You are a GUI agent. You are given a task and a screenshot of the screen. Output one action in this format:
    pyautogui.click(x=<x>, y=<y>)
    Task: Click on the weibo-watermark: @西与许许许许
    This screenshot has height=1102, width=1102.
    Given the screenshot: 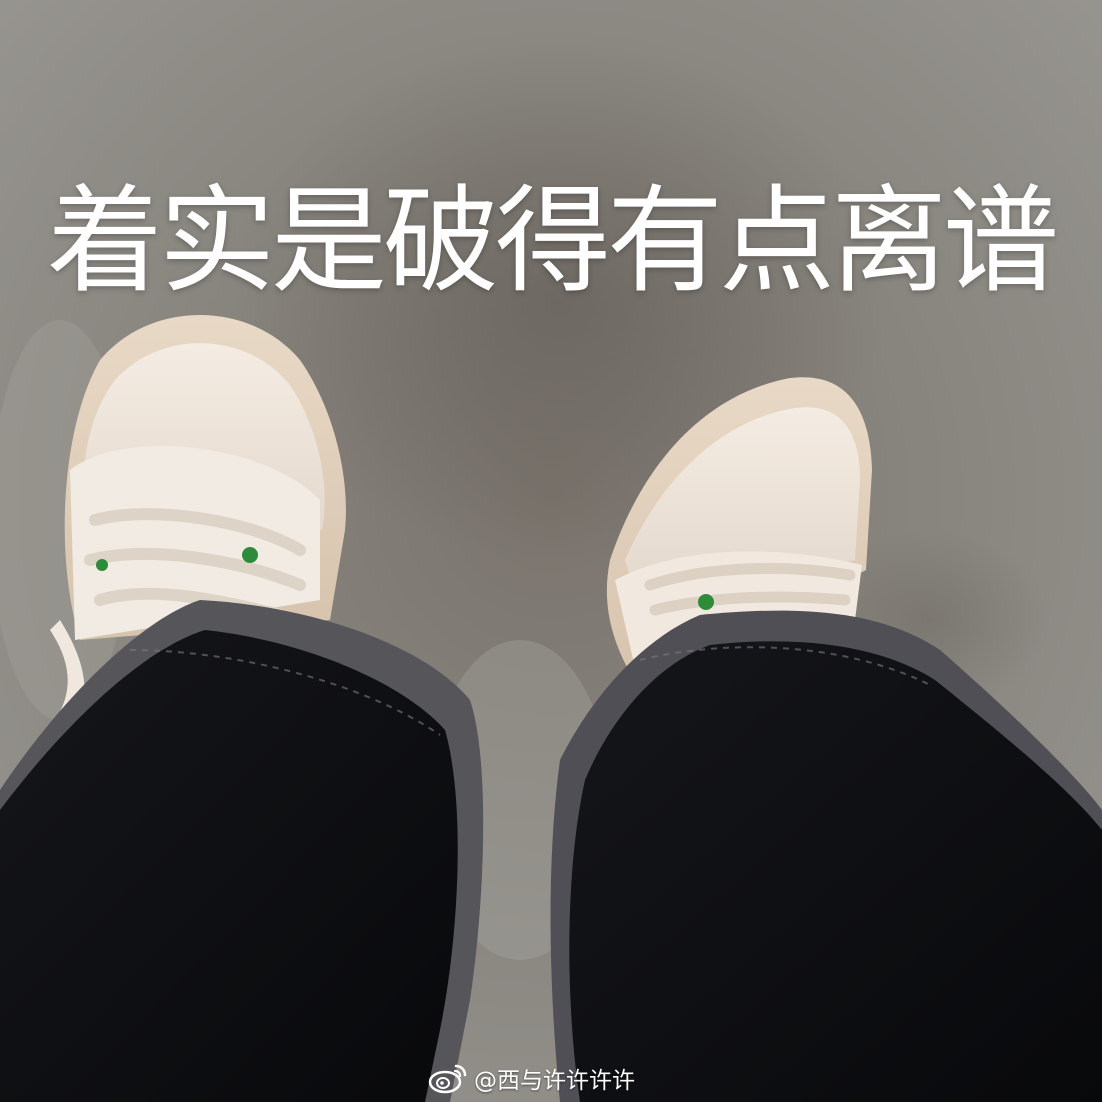 What is the action you would take?
    pyautogui.click(x=531, y=1078)
    